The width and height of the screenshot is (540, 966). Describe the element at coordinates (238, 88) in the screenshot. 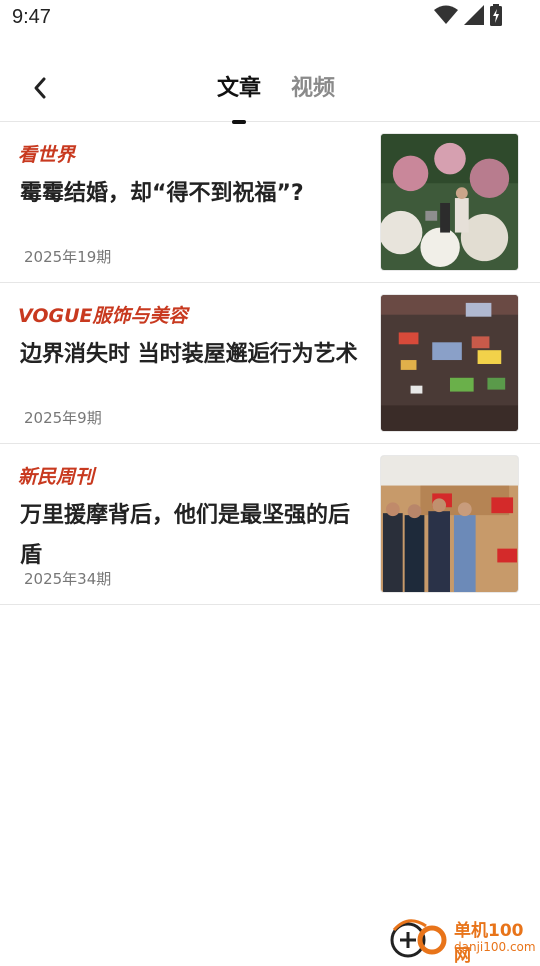

I see `tab-articles-label: 文章` at that location.